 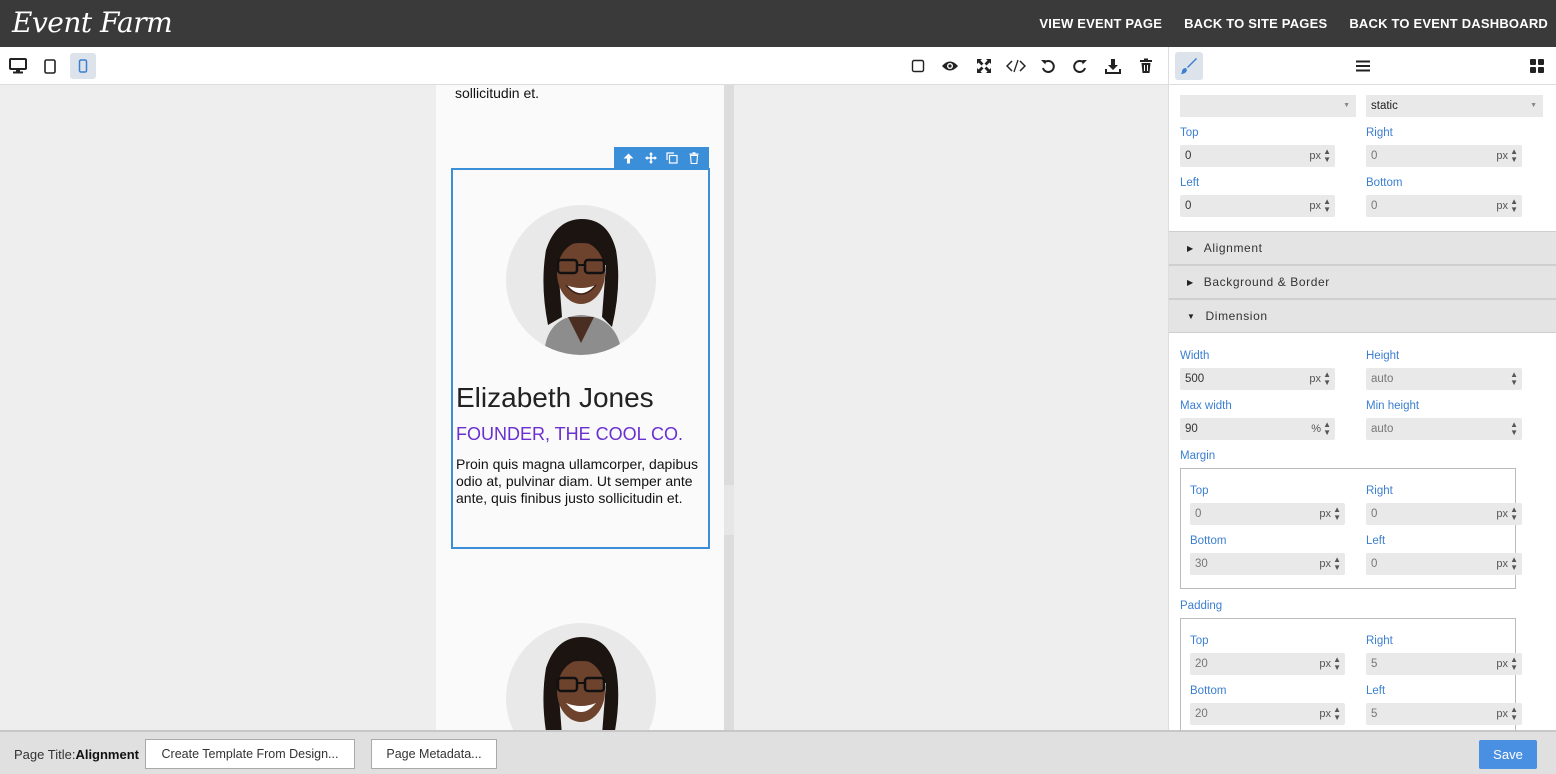 I want to click on code-icon, so click(x=1016, y=66).